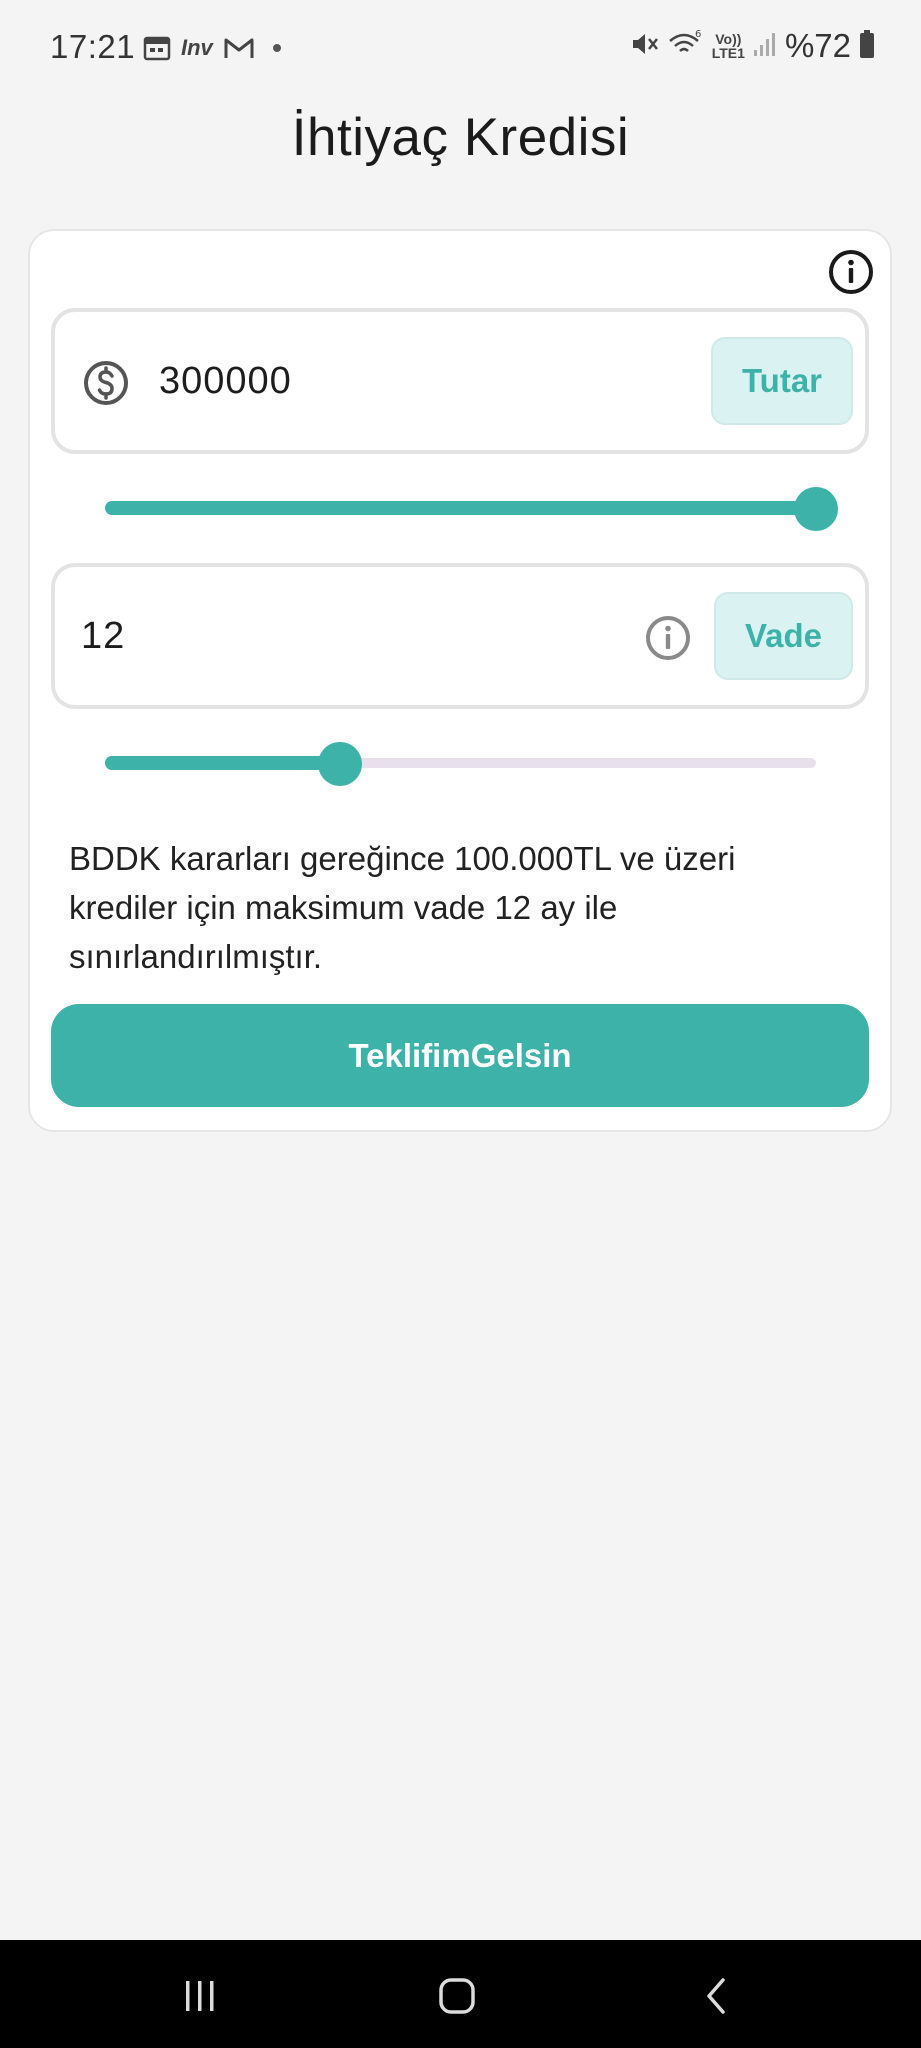  Describe the element at coordinates (645, 46) in the screenshot. I see `mute-icon` at that location.